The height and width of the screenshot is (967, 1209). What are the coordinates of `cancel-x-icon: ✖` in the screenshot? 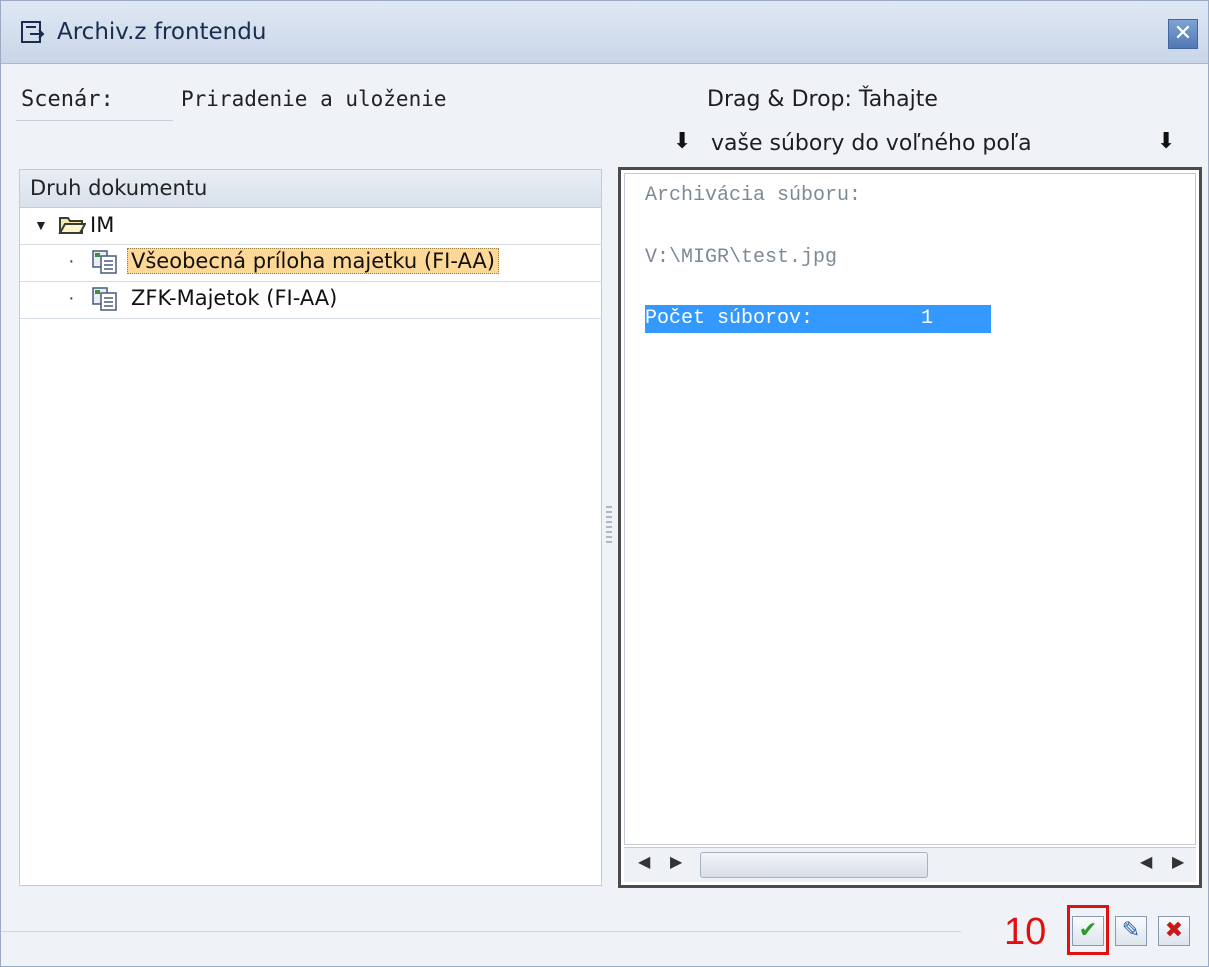 It's located at (1174, 930).